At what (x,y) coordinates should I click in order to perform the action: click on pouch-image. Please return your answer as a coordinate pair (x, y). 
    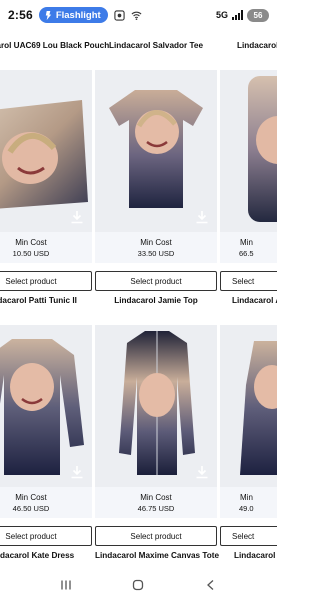
    Looking at the image, I should click on (44, 154).